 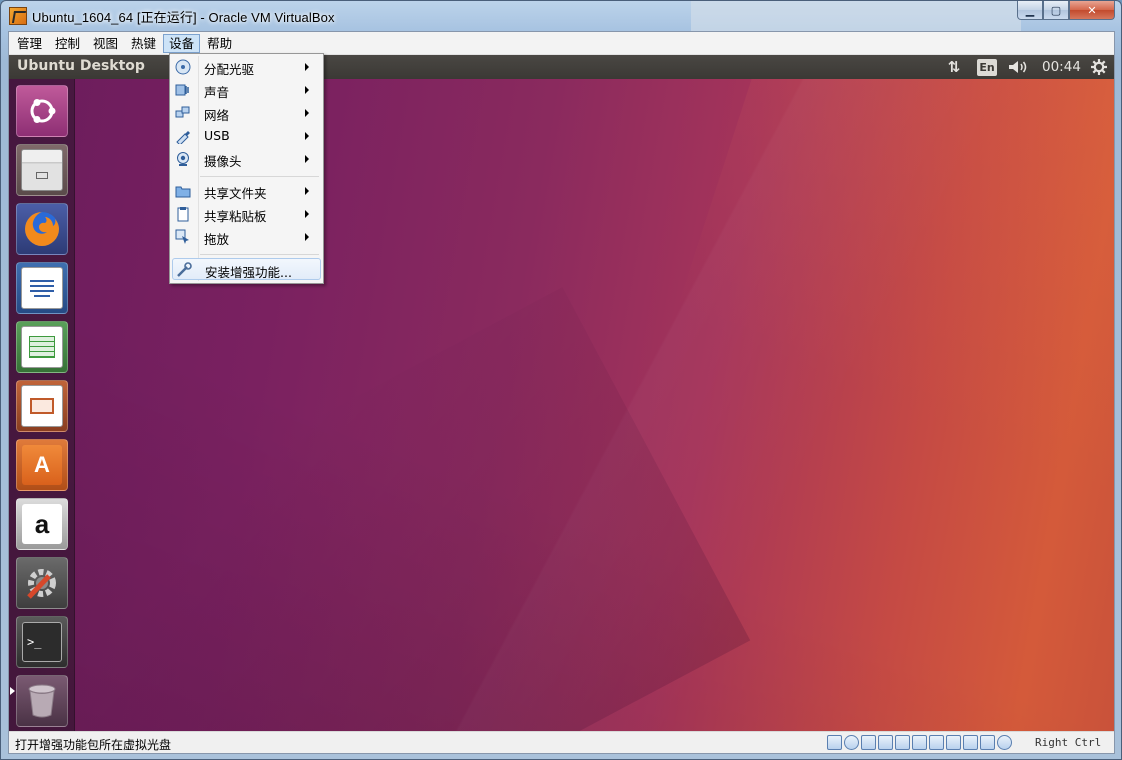 I want to click on settings-button, so click(x=42, y=583).